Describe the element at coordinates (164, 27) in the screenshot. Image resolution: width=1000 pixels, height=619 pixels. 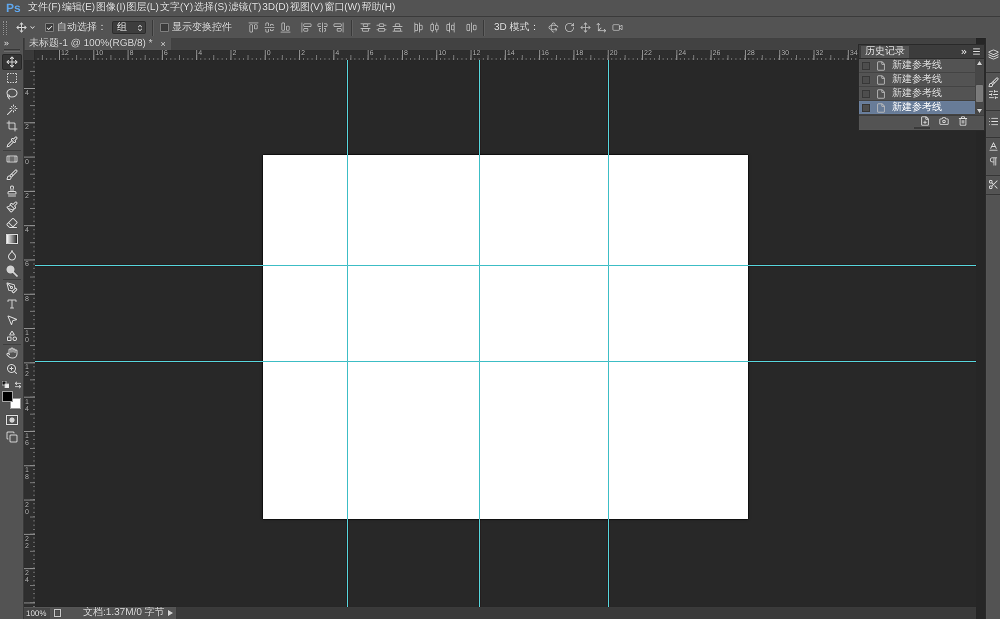
I see `show-transform-checkbox` at that location.